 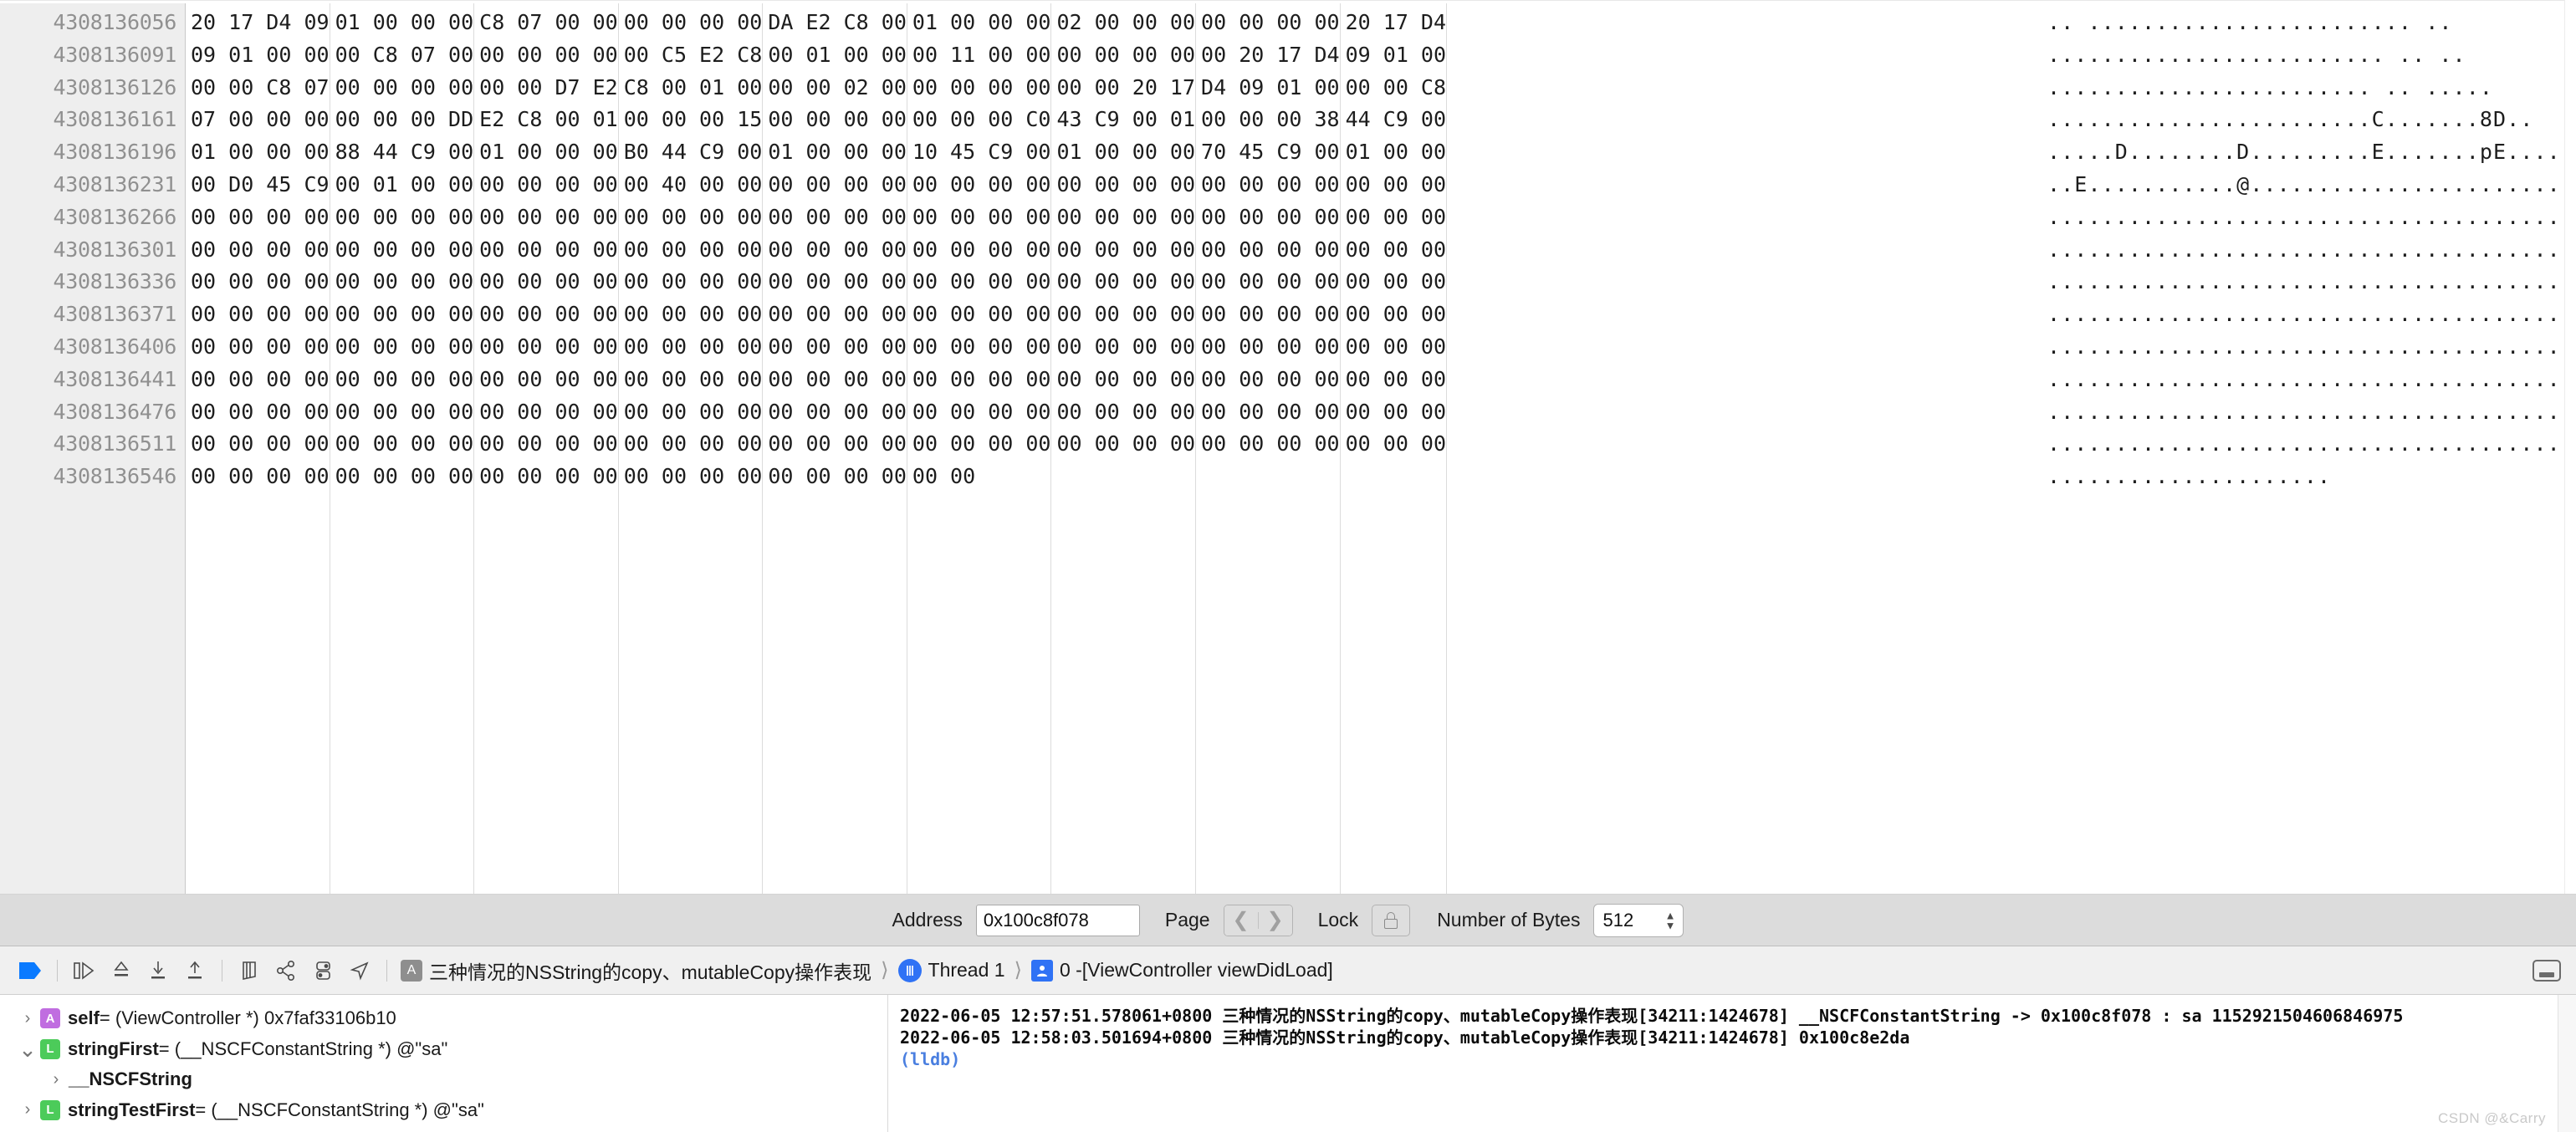 I want to click on hex-byte-cell: 00 40 00 00, so click(x=691, y=185).